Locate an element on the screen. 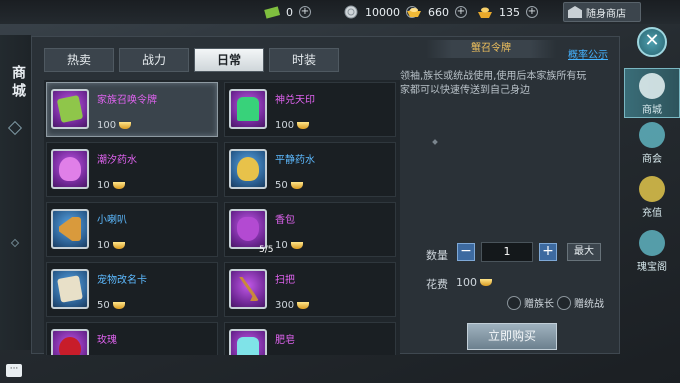 This screenshot has height=383, width=680. nav-recharge: 充值 is located at coordinates (652, 201).